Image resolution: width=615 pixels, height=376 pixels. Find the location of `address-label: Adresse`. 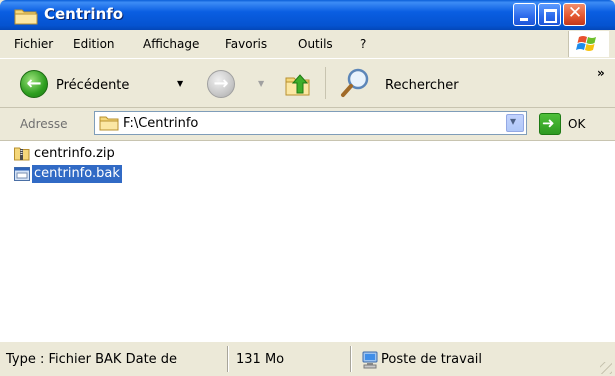

address-label: Adresse is located at coordinates (44, 124).